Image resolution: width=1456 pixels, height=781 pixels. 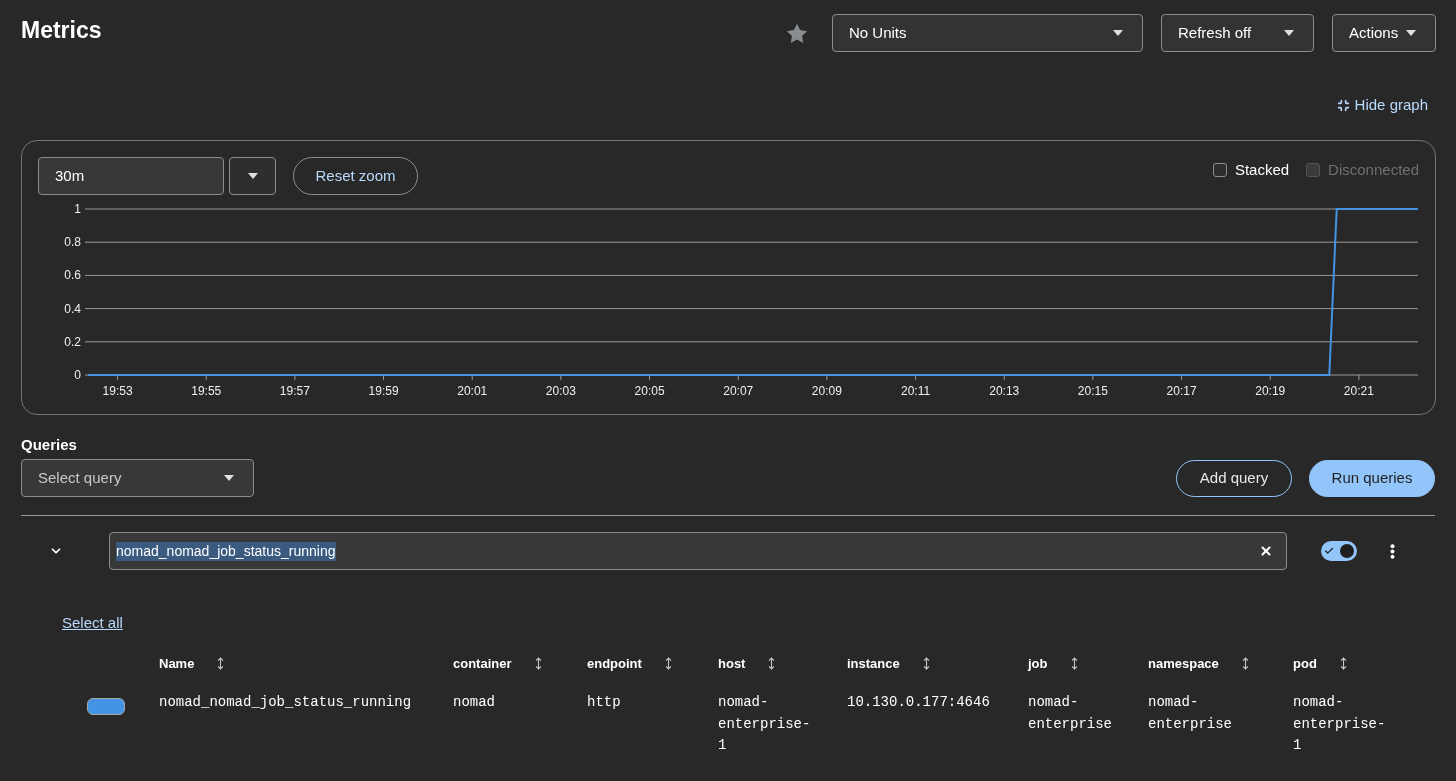 I want to click on dropdown-button: No Units, so click(x=987, y=33).